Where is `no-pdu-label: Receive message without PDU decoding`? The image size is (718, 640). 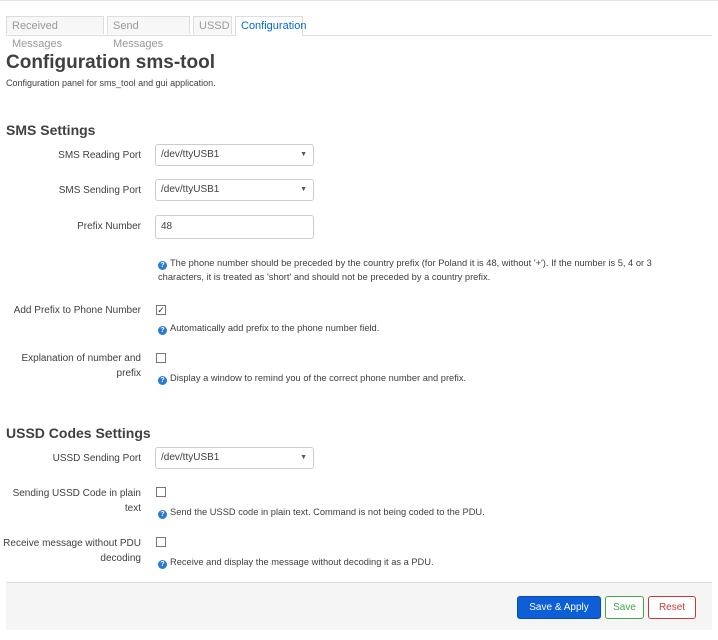
no-pdu-label: Receive message without PDU decoding is located at coordinates (72, 551).